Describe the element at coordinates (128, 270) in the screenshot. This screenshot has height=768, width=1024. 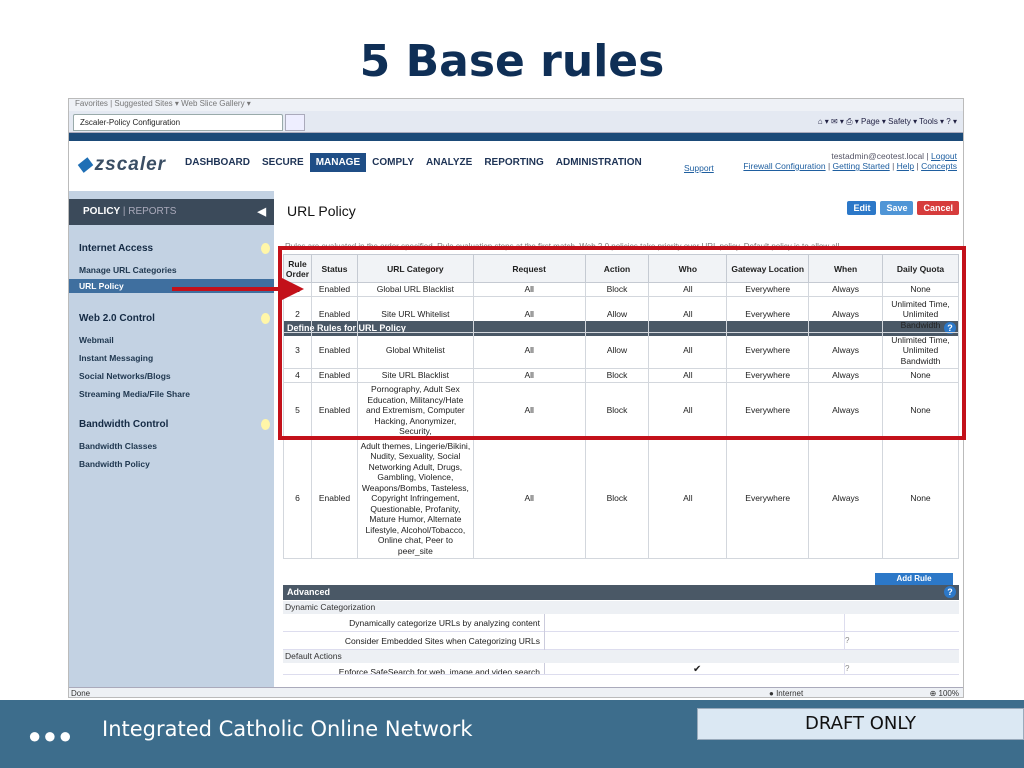
I see `sidebar-item-manage-url-categories: Manage URL Categories` at that location.